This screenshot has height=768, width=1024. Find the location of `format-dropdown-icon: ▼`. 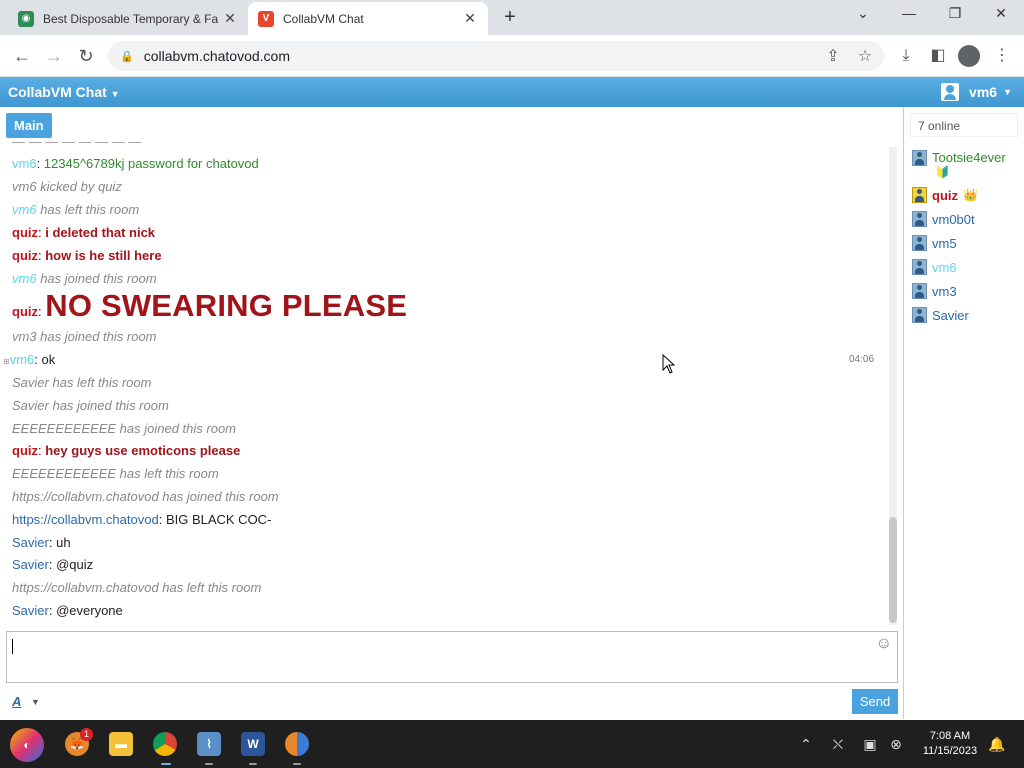

format-dropdown-icon: ▼ is located at coordinates (35, 702).